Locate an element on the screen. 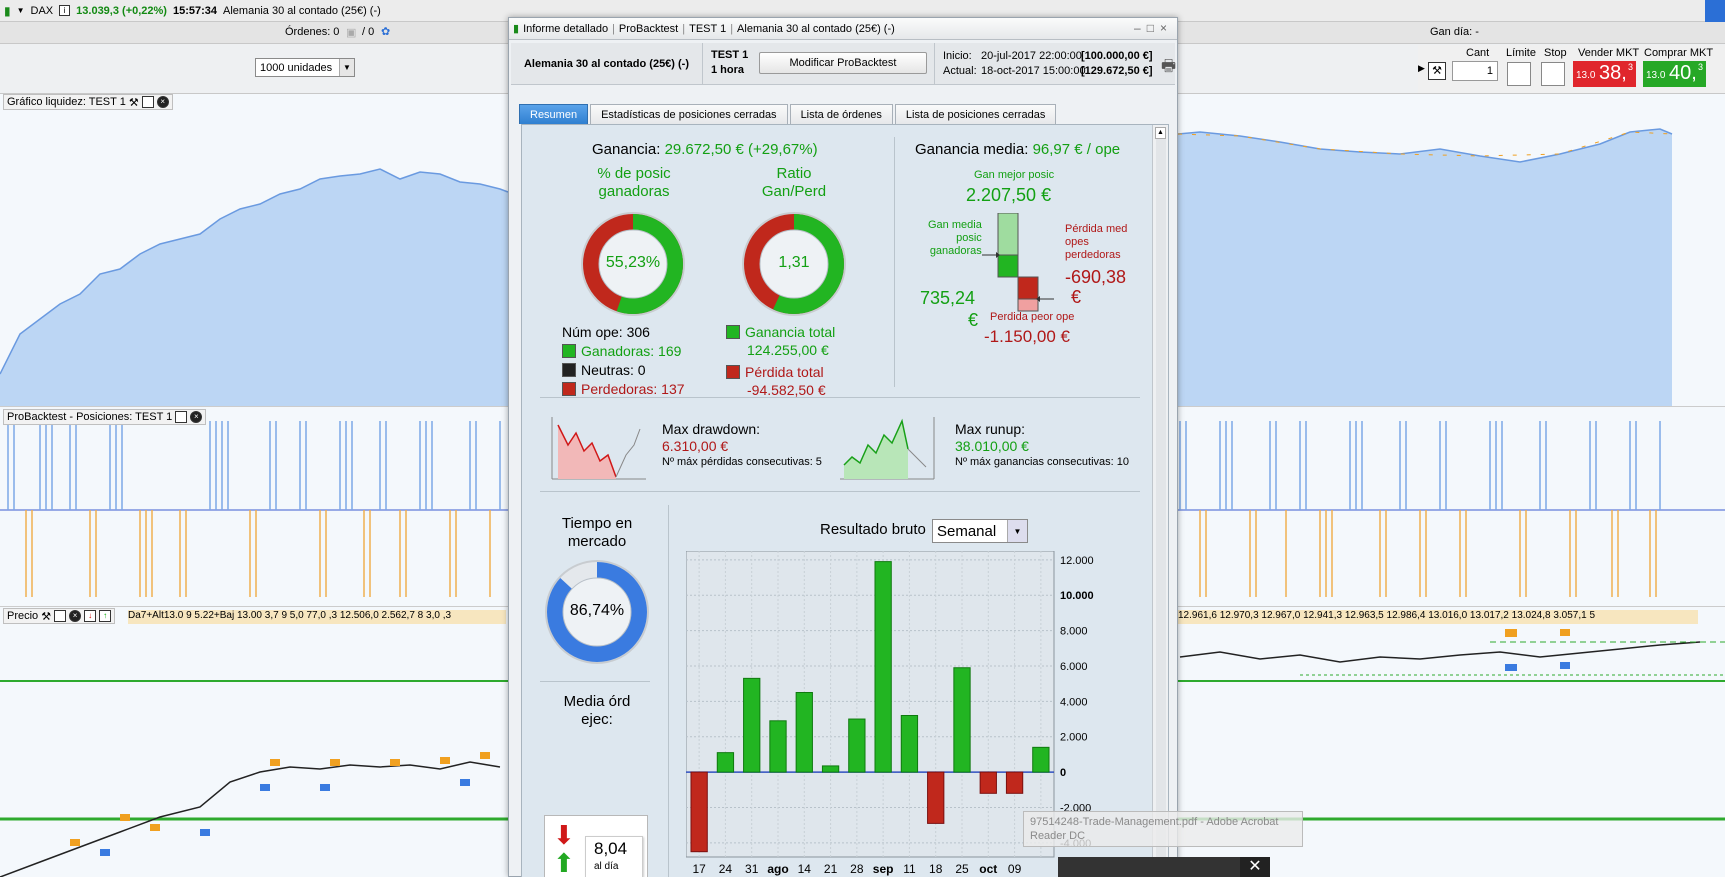 This screenshot has width=1725, height=877. limit-order-icon is located at coordinates (1519, 74).